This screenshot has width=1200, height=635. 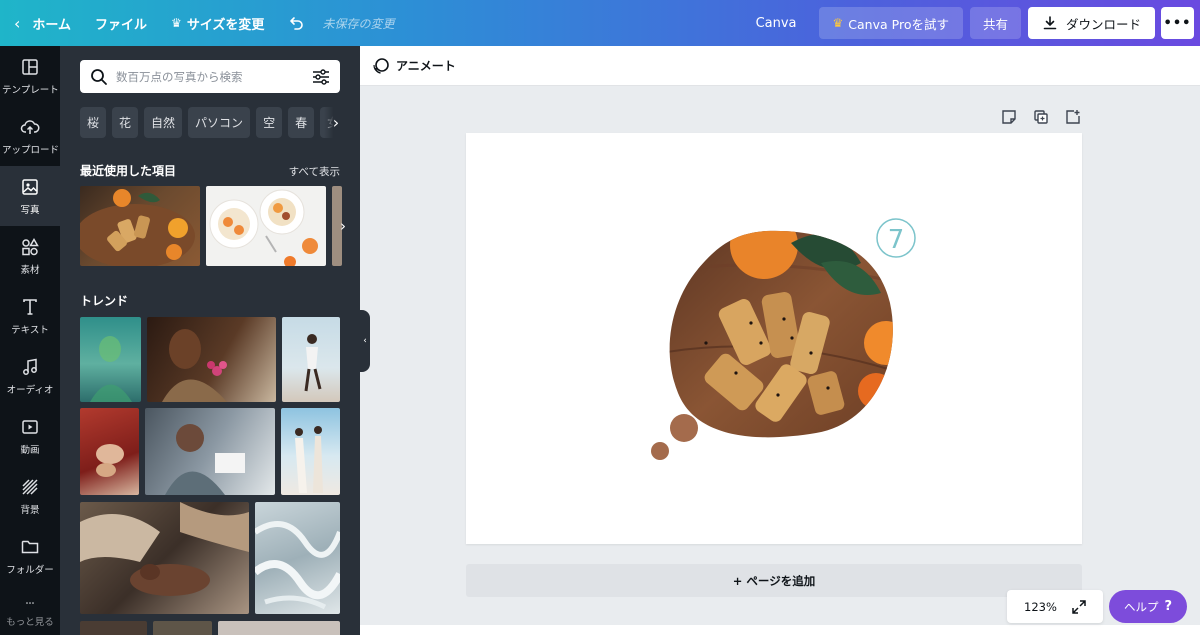 I want to click on rail-item-more: もっと見る, so click(x=30, y=610).